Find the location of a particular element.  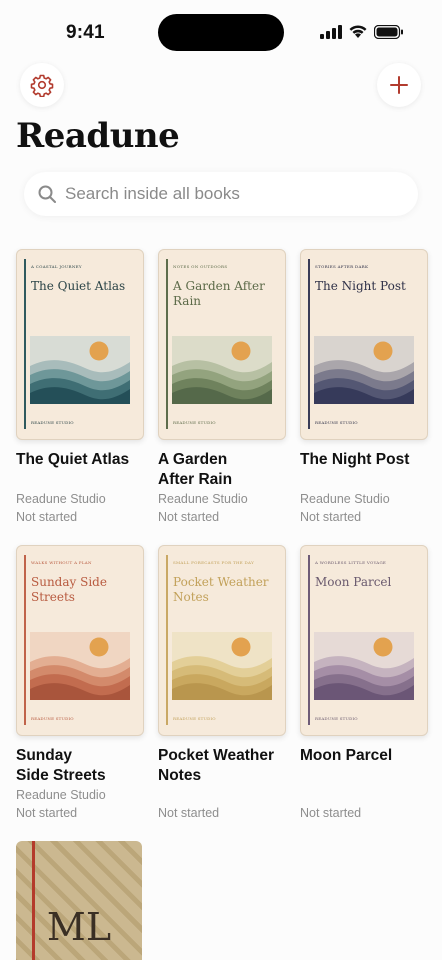

cover-title: The Quiet Atlas is located at coordinates (78, 286).